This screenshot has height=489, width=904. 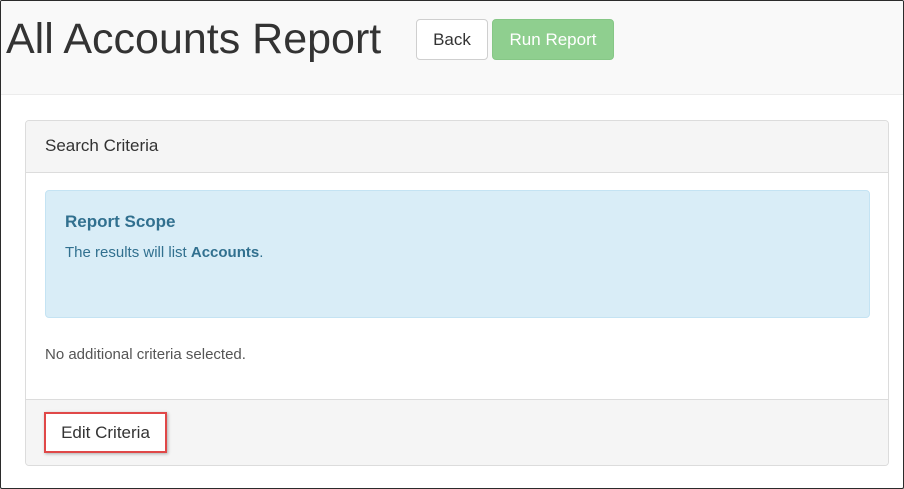 What do you see at coordinates (457, 147) in the screenshot?
I see `panel-header: Search Criteria` at bounding box center [457, 147].